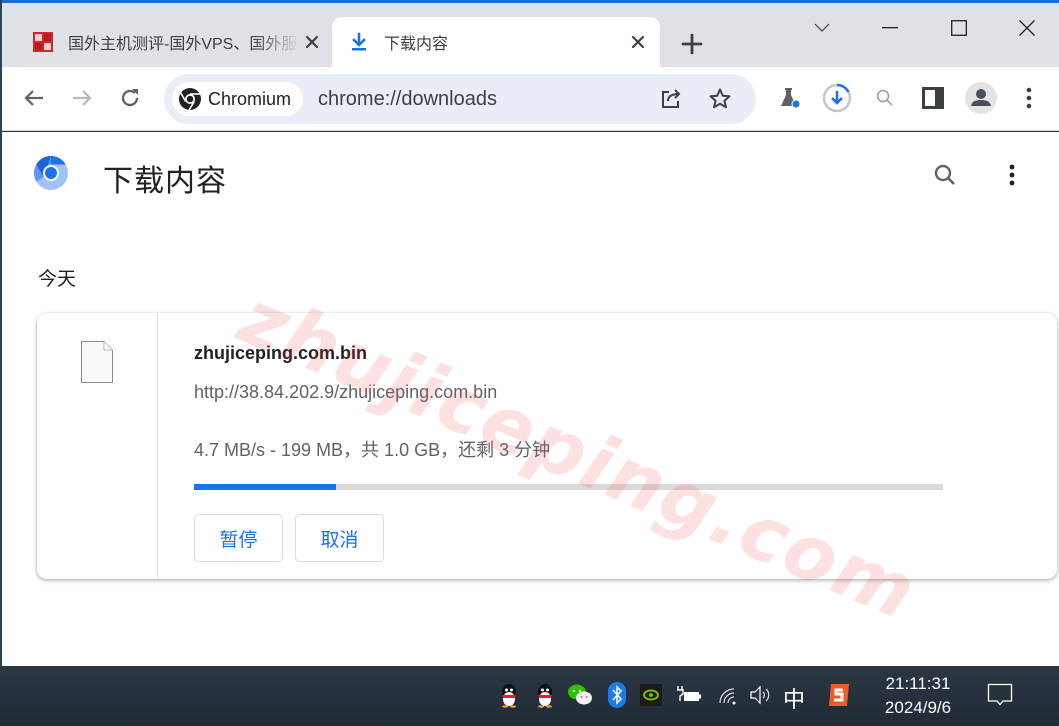  Describe the element at coordinates (407, 99) in the screenshot. I see `url-text: chrome://downloads` at that location.